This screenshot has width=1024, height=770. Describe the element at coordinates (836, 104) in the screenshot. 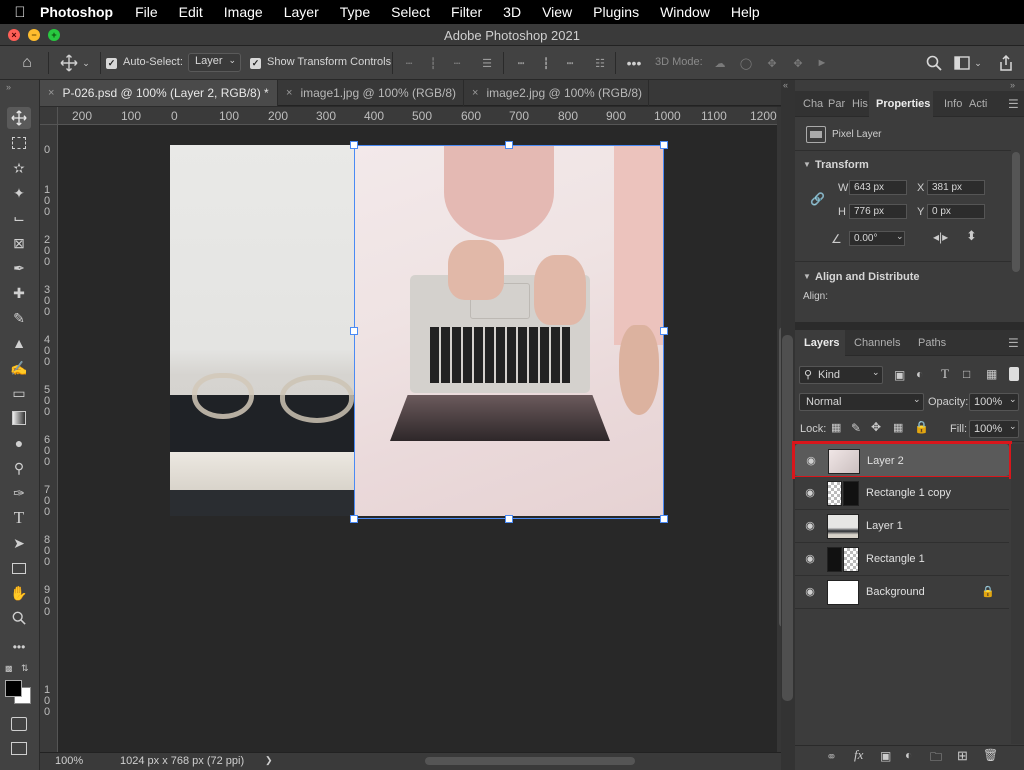

I see `tab-paragraph: Par` at that location.